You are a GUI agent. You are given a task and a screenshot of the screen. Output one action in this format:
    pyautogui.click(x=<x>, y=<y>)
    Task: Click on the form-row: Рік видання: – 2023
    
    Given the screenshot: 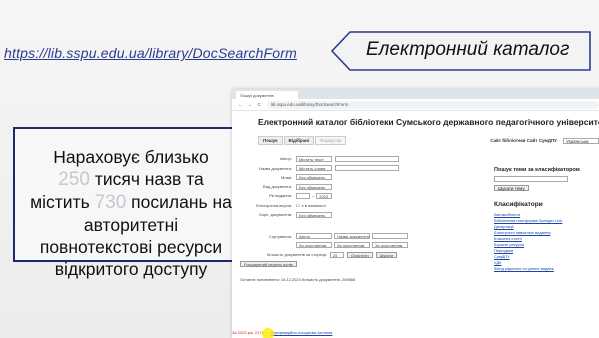 What is the action you would take?
    pyautogui.click(x=365, y=196)
    